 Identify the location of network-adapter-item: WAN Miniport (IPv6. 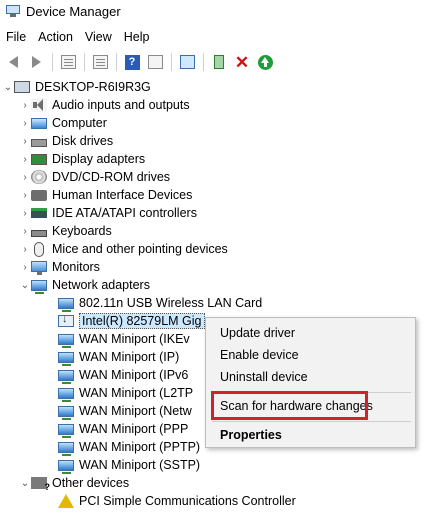
(123, 375).